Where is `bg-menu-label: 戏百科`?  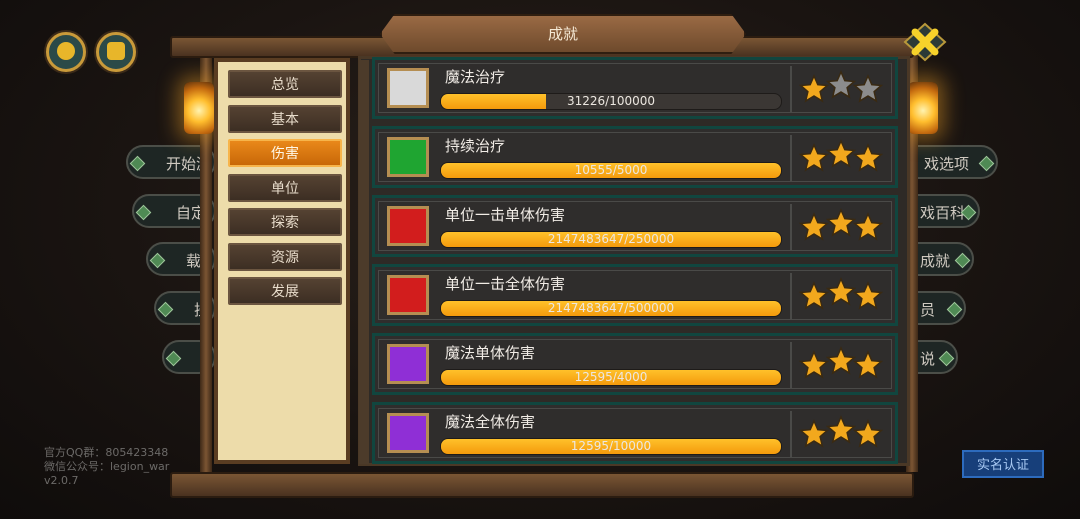
bg-menu-label: 戏百科 is located at coordinates (943, 213).